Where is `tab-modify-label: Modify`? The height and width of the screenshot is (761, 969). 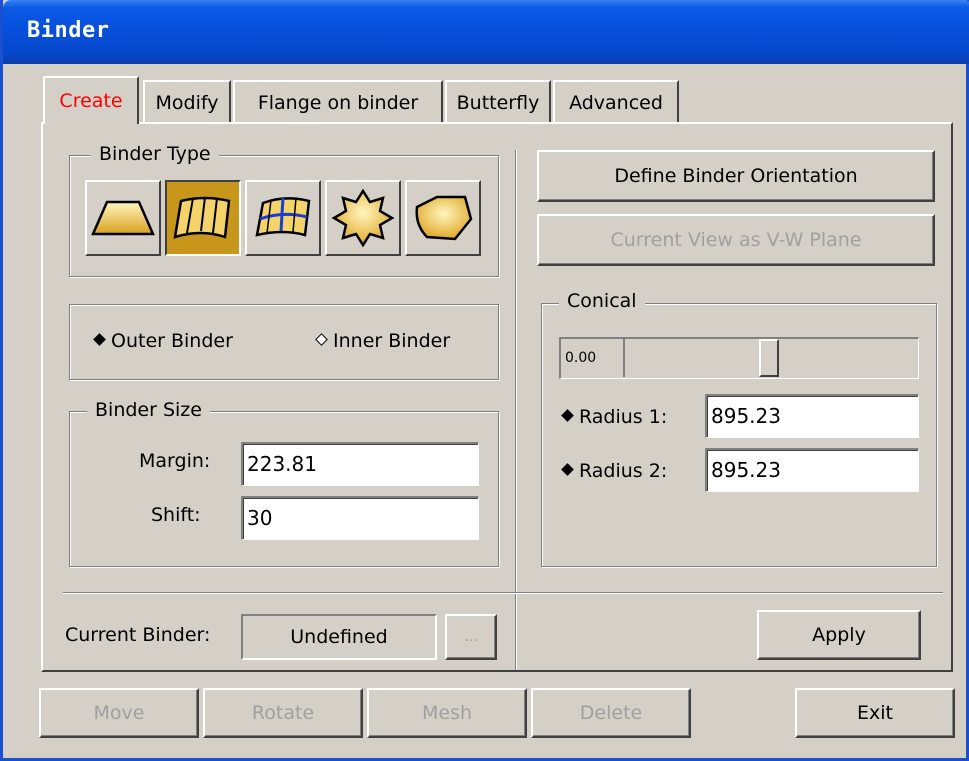
tab-modify-label: Modify is located at coordinates (187, 103).